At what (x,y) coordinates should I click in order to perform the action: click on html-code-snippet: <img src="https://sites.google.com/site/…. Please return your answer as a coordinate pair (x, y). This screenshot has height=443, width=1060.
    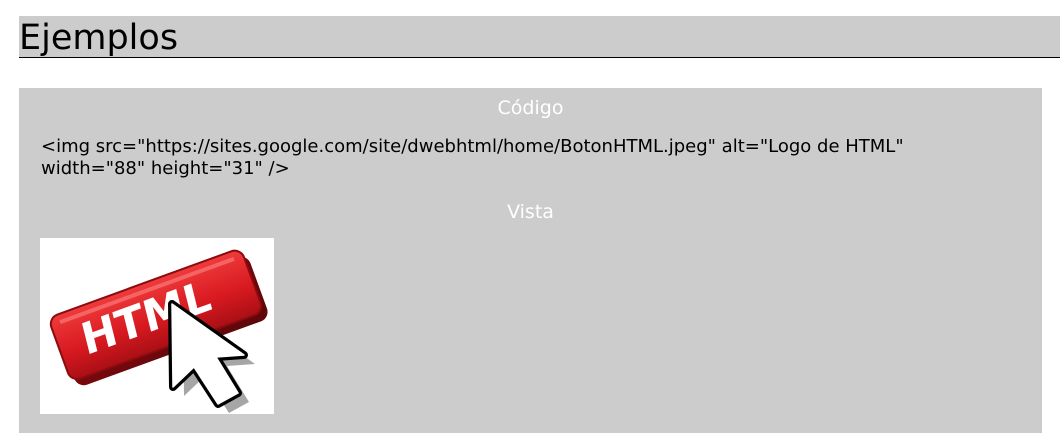
    Looking at the image, I should click on (472, 157).